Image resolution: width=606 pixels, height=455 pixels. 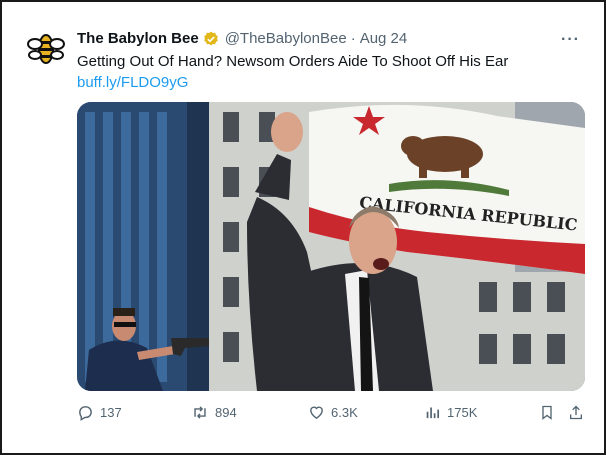 I want to click on share-button, so click(x=579, y=412).